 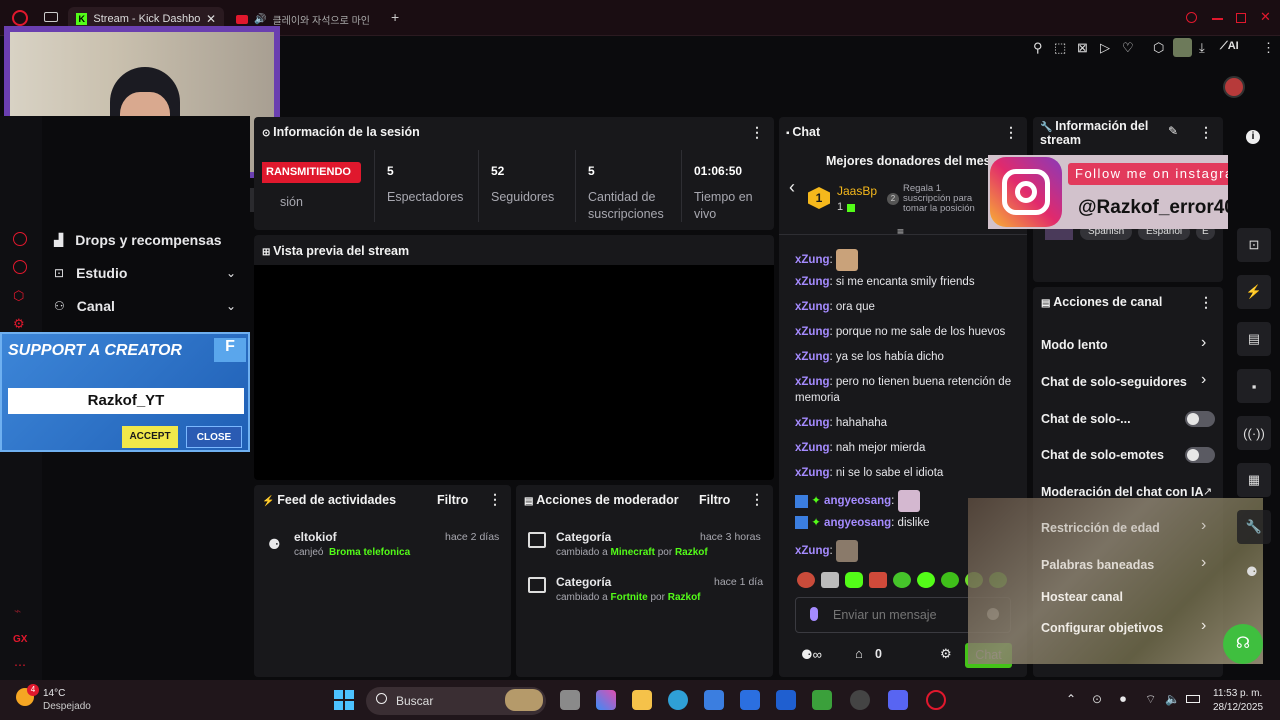 I want to click on edit-icon: ✎, so click(x=1173, y=131).